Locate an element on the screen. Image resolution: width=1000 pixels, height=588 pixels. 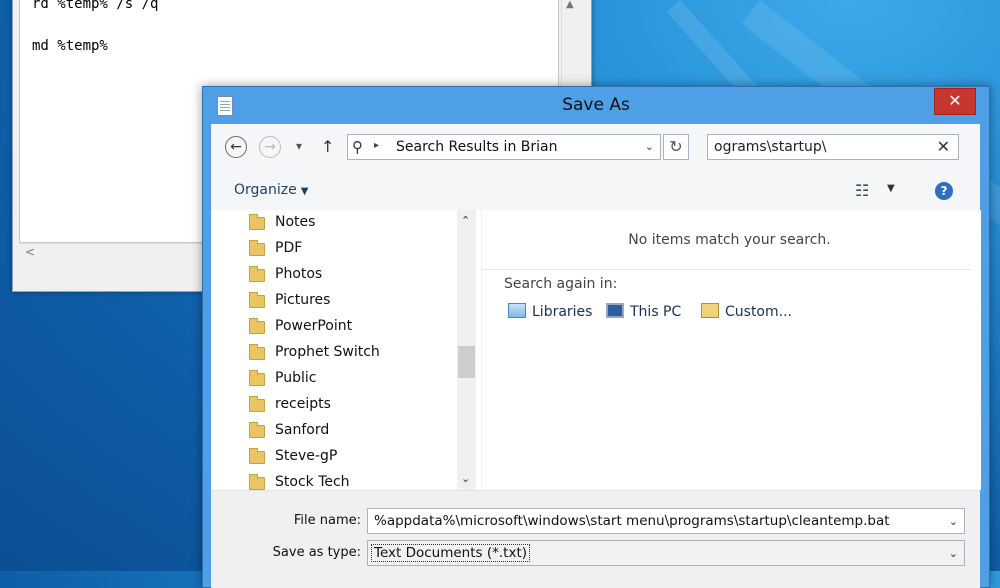
folder-item: Notes is located at coordinates (331, 224).